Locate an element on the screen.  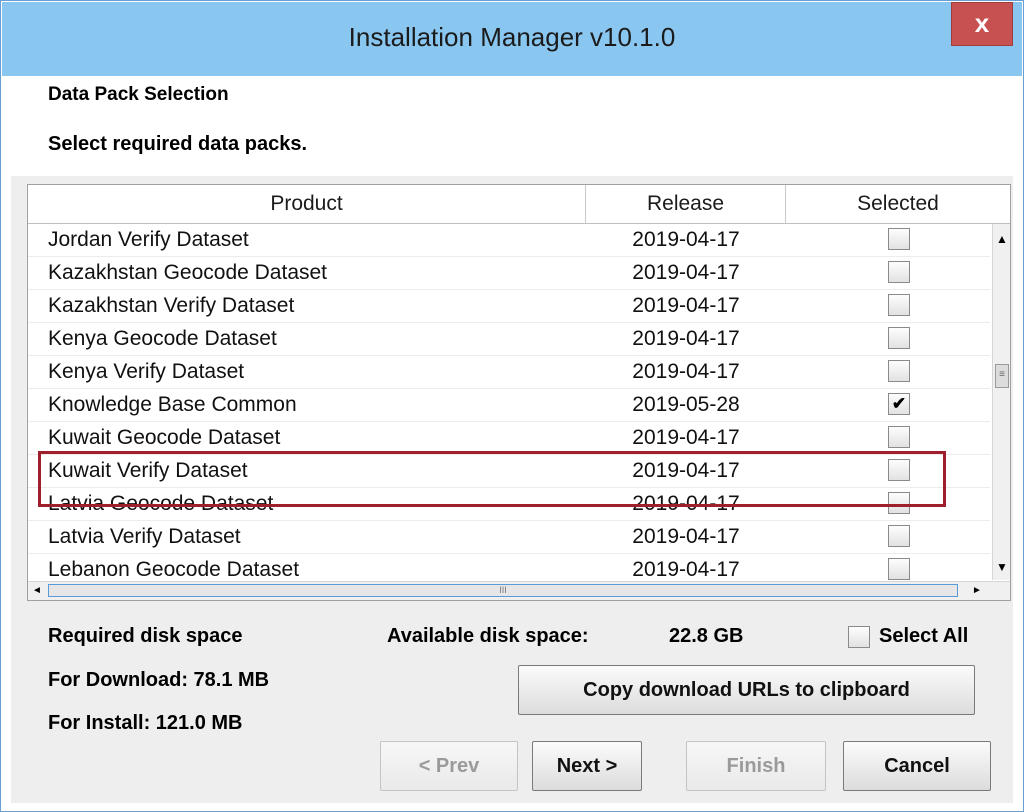
finish-button: Finish is located at coordinates (756, 766).